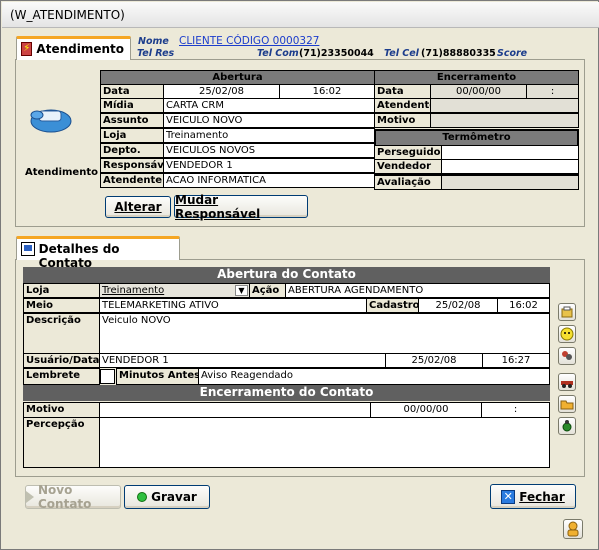 This screenshot has height=550, width=599. Describe the element at coordinates (567, 356) in the screenshot. I see `users-icon` at that location.